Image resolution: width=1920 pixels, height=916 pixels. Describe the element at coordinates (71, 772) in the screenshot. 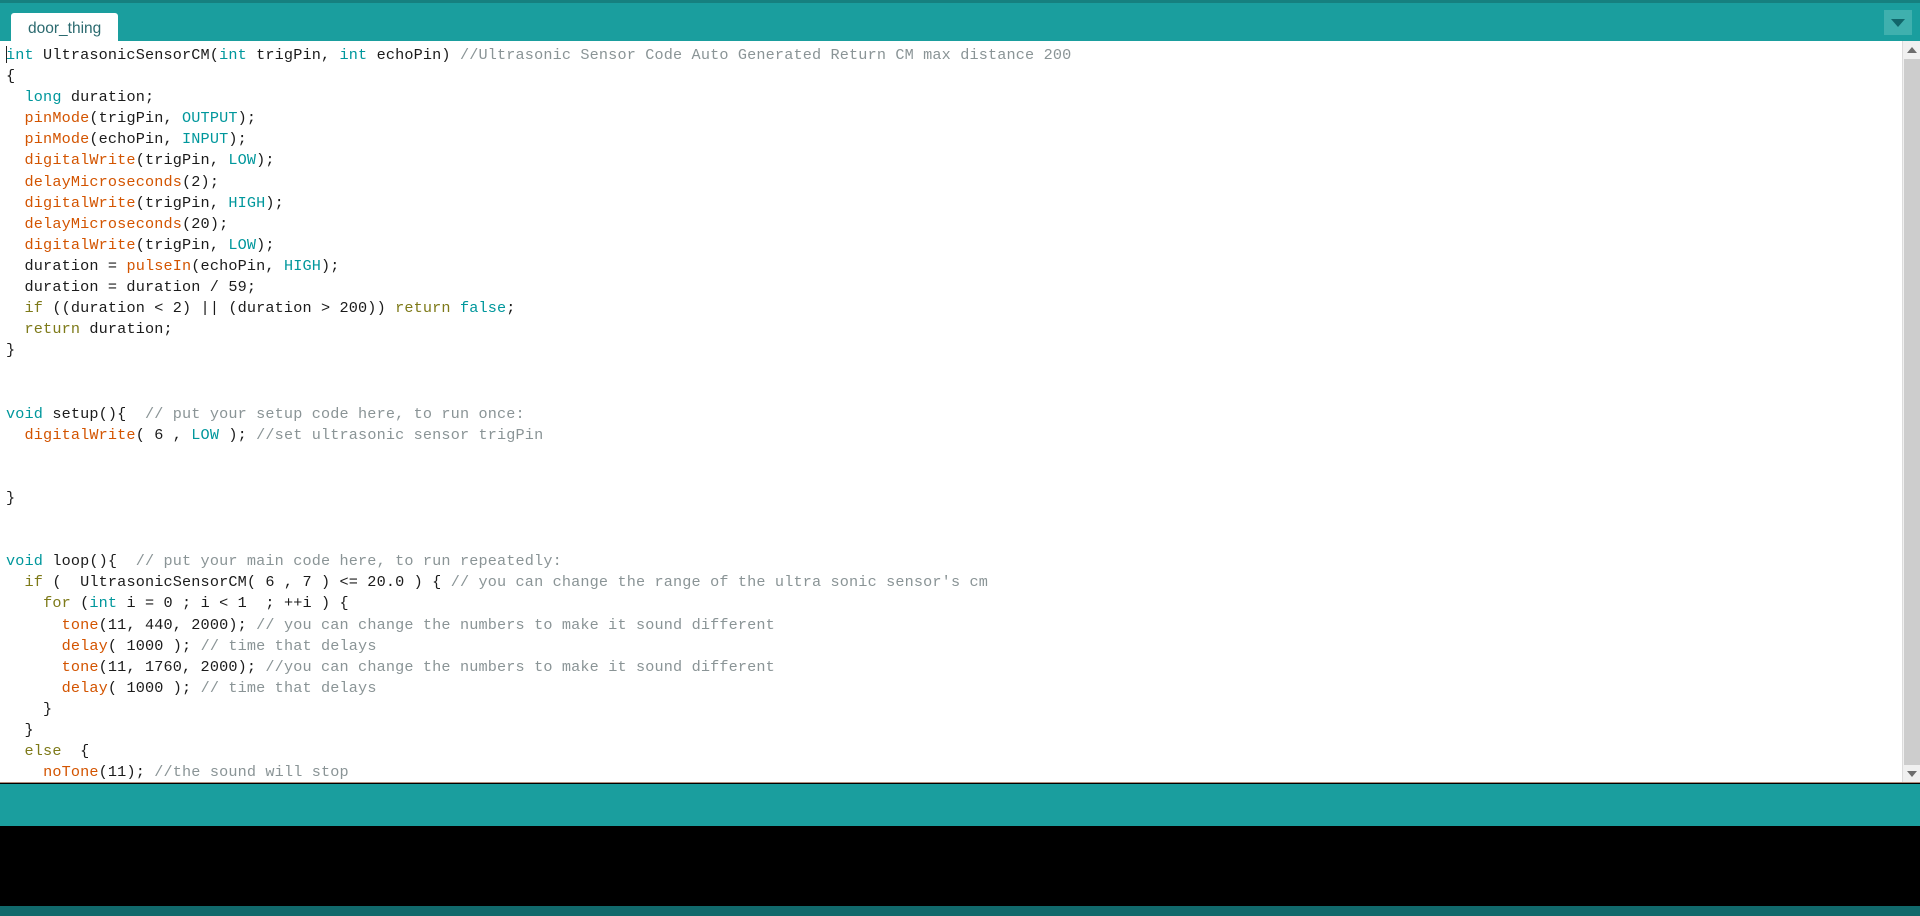

I see `code-token-fn: noTone` at that location.